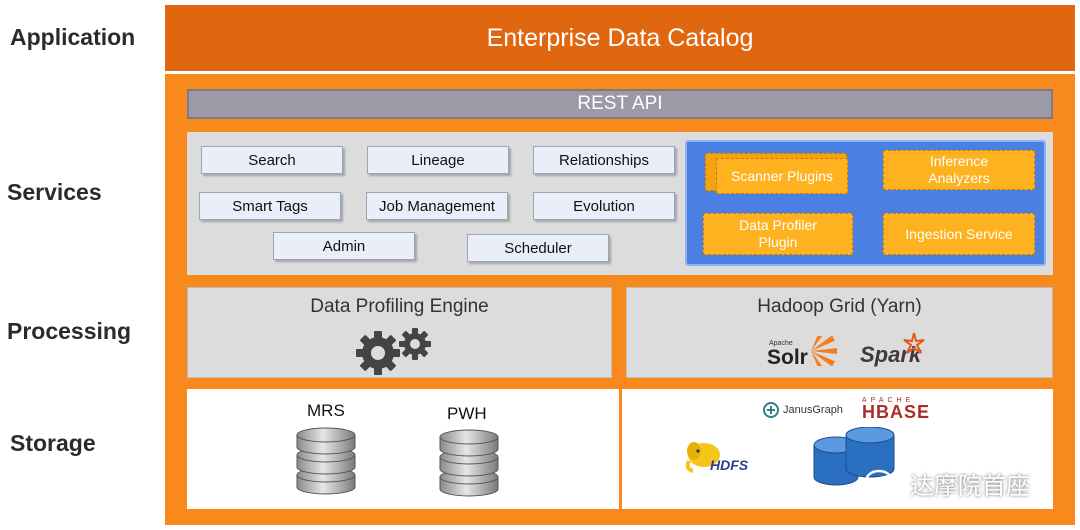  I want to click on solr-sun-icon, so click(824, 351).